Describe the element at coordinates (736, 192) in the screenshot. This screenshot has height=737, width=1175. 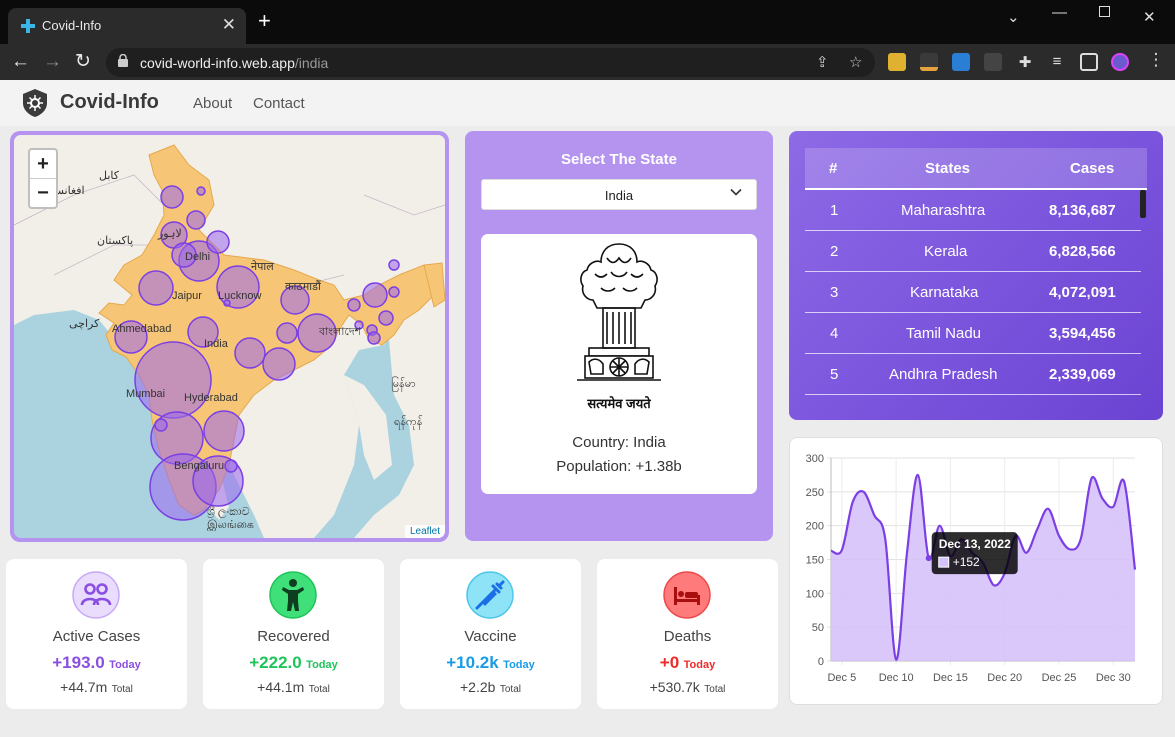
I see `chevron-down-icon` at that location.